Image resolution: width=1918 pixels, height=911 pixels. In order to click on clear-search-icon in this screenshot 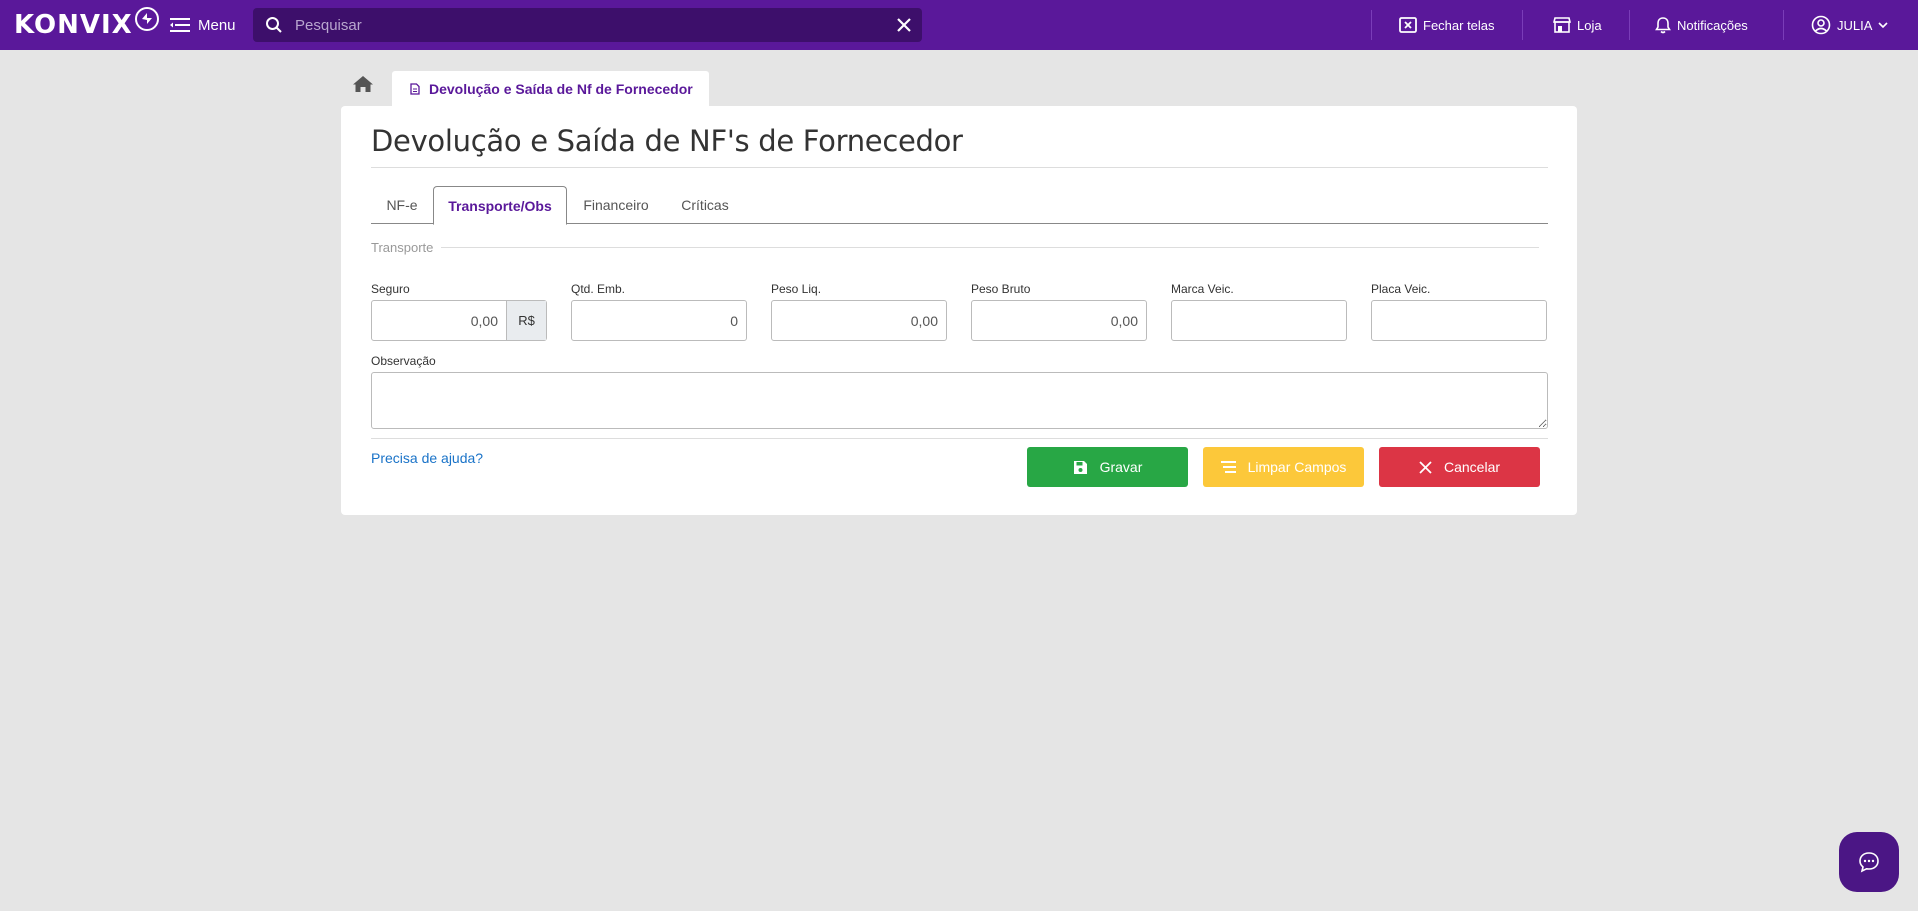, I will do `click(904, 25)`.